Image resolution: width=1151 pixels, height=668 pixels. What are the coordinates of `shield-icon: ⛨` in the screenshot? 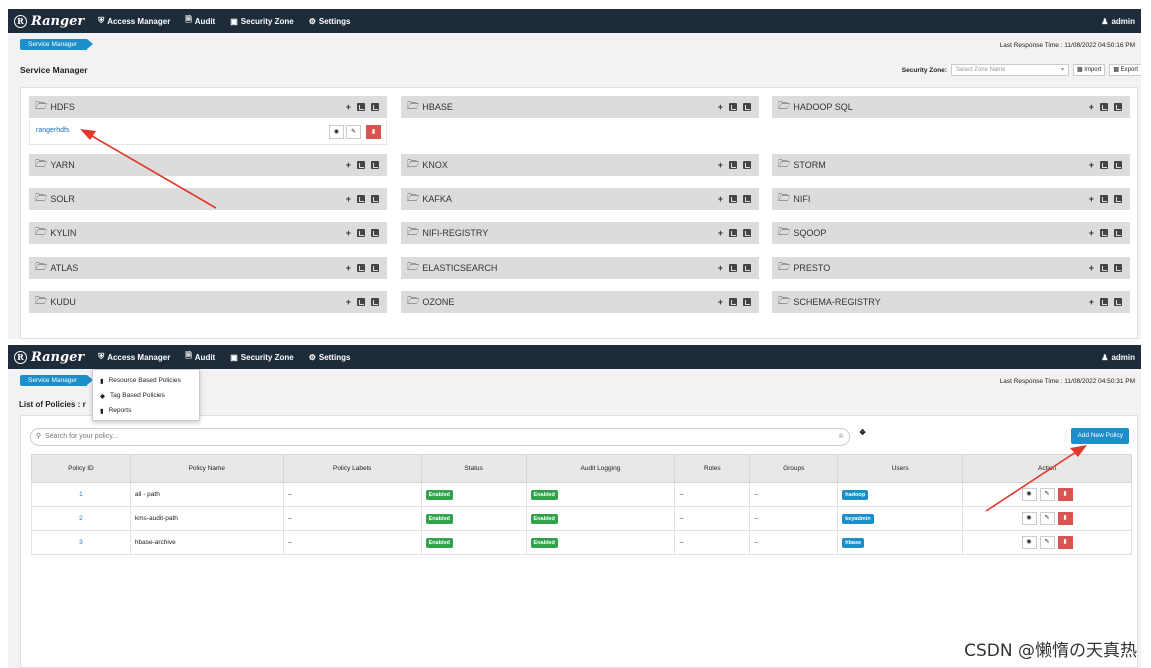 It's located at (101, 20).